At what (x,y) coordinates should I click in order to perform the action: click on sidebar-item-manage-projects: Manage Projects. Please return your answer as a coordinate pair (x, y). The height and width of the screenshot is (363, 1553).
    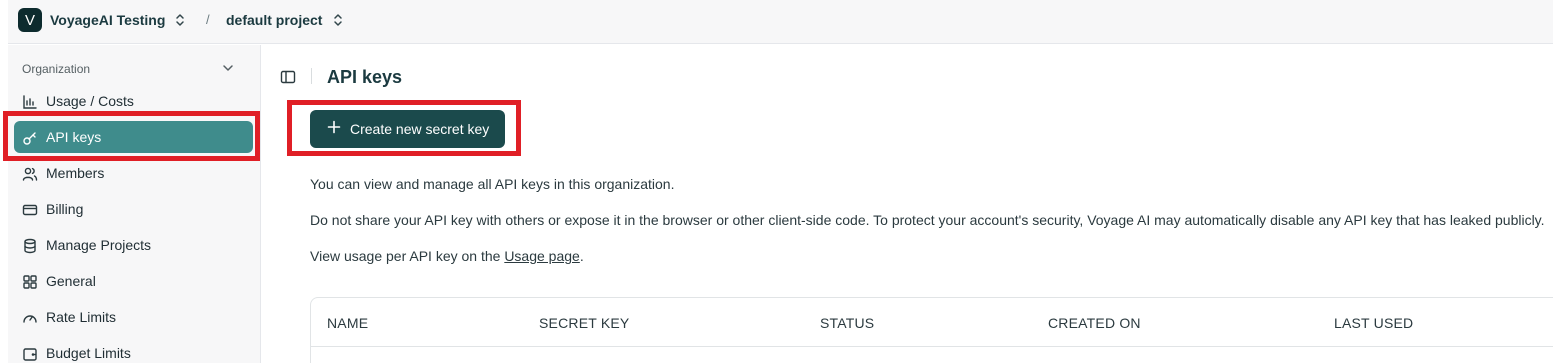
    Looking at the image, I should click on (133, 245).